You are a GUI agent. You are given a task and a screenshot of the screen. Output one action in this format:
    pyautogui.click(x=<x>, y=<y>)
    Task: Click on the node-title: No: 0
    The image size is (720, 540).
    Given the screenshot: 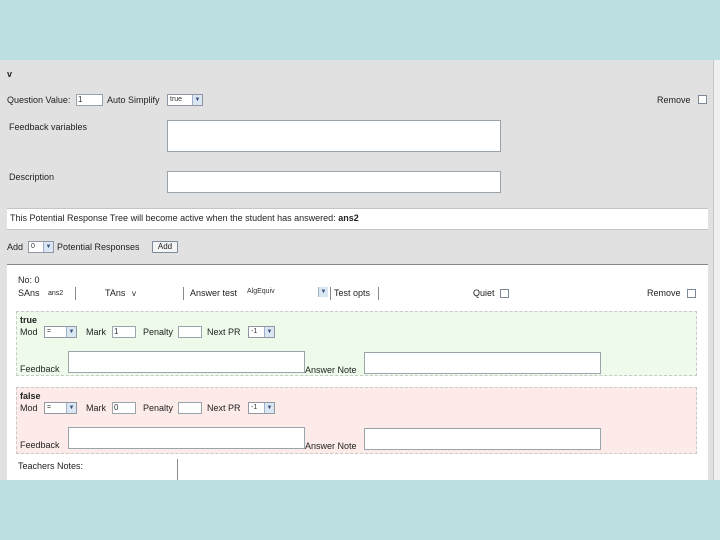 What is the action you would take?
    pyautogui.click(x=29, y=280)
    